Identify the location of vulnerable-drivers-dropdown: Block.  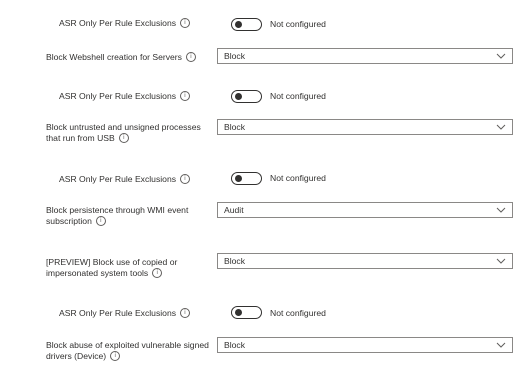
(365, 345).